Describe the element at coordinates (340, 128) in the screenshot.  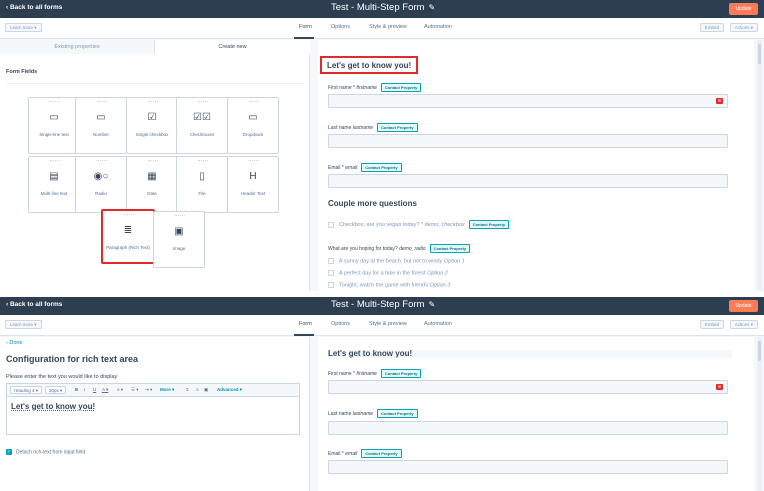
I see `last-name-text: Last name` at that location.